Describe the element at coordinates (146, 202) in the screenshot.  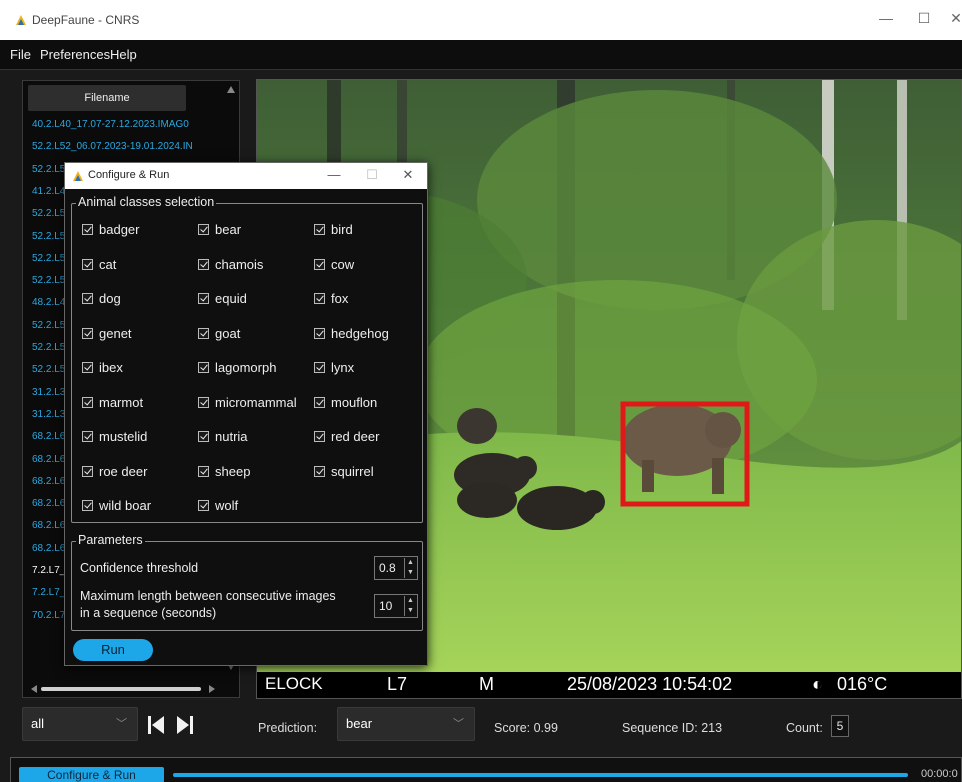
I see `animal-classes-label: Animal classes selection` at that location.